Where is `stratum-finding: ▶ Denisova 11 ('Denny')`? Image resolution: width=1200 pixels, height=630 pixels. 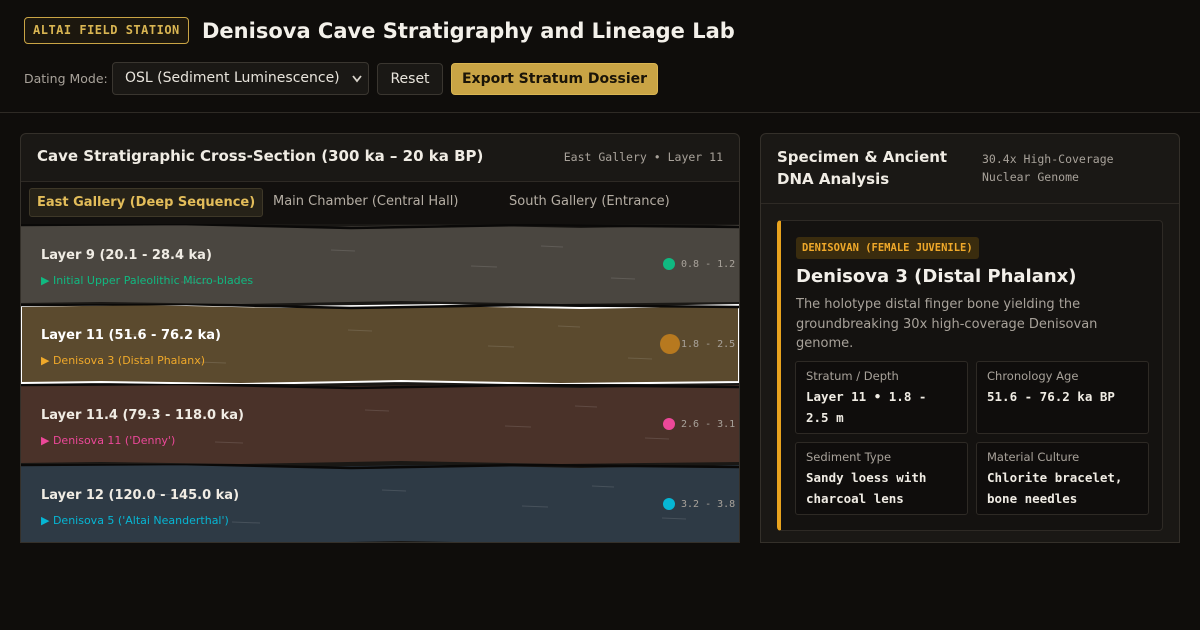 stratum-finding: ▶ Denisova 11 ('Denny') is located at coordinates (108, 440).